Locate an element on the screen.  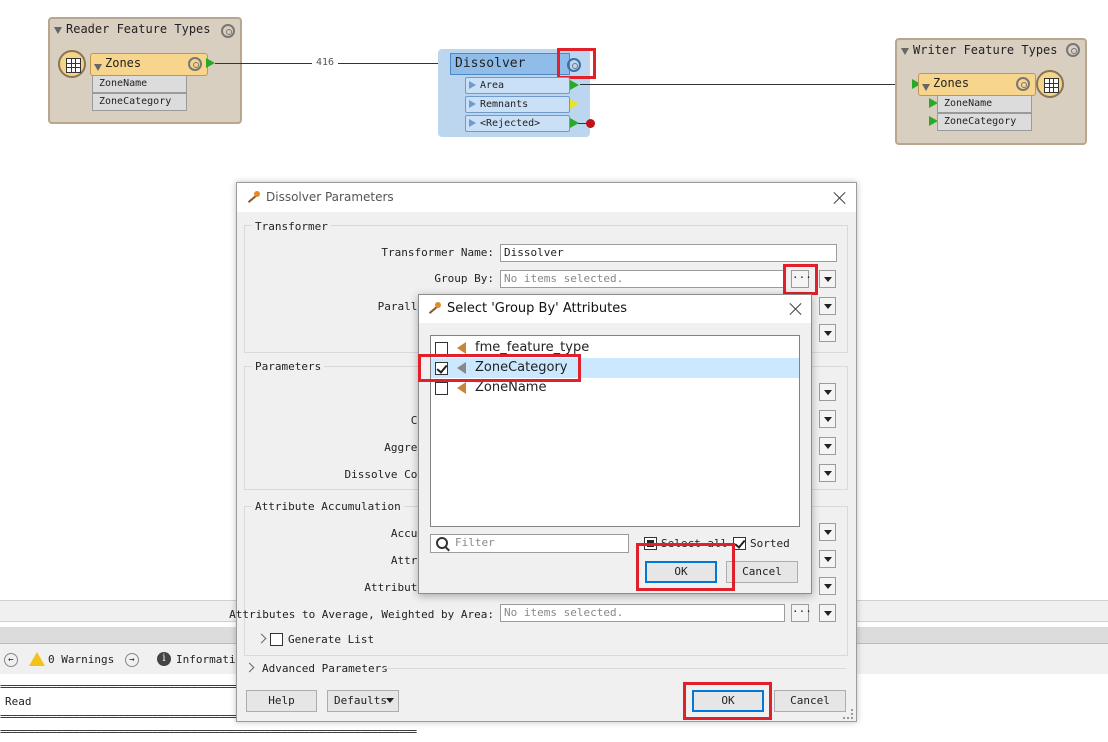
writer-bookmark-title: Writer Feature Types is located at coordinates (985, 50).